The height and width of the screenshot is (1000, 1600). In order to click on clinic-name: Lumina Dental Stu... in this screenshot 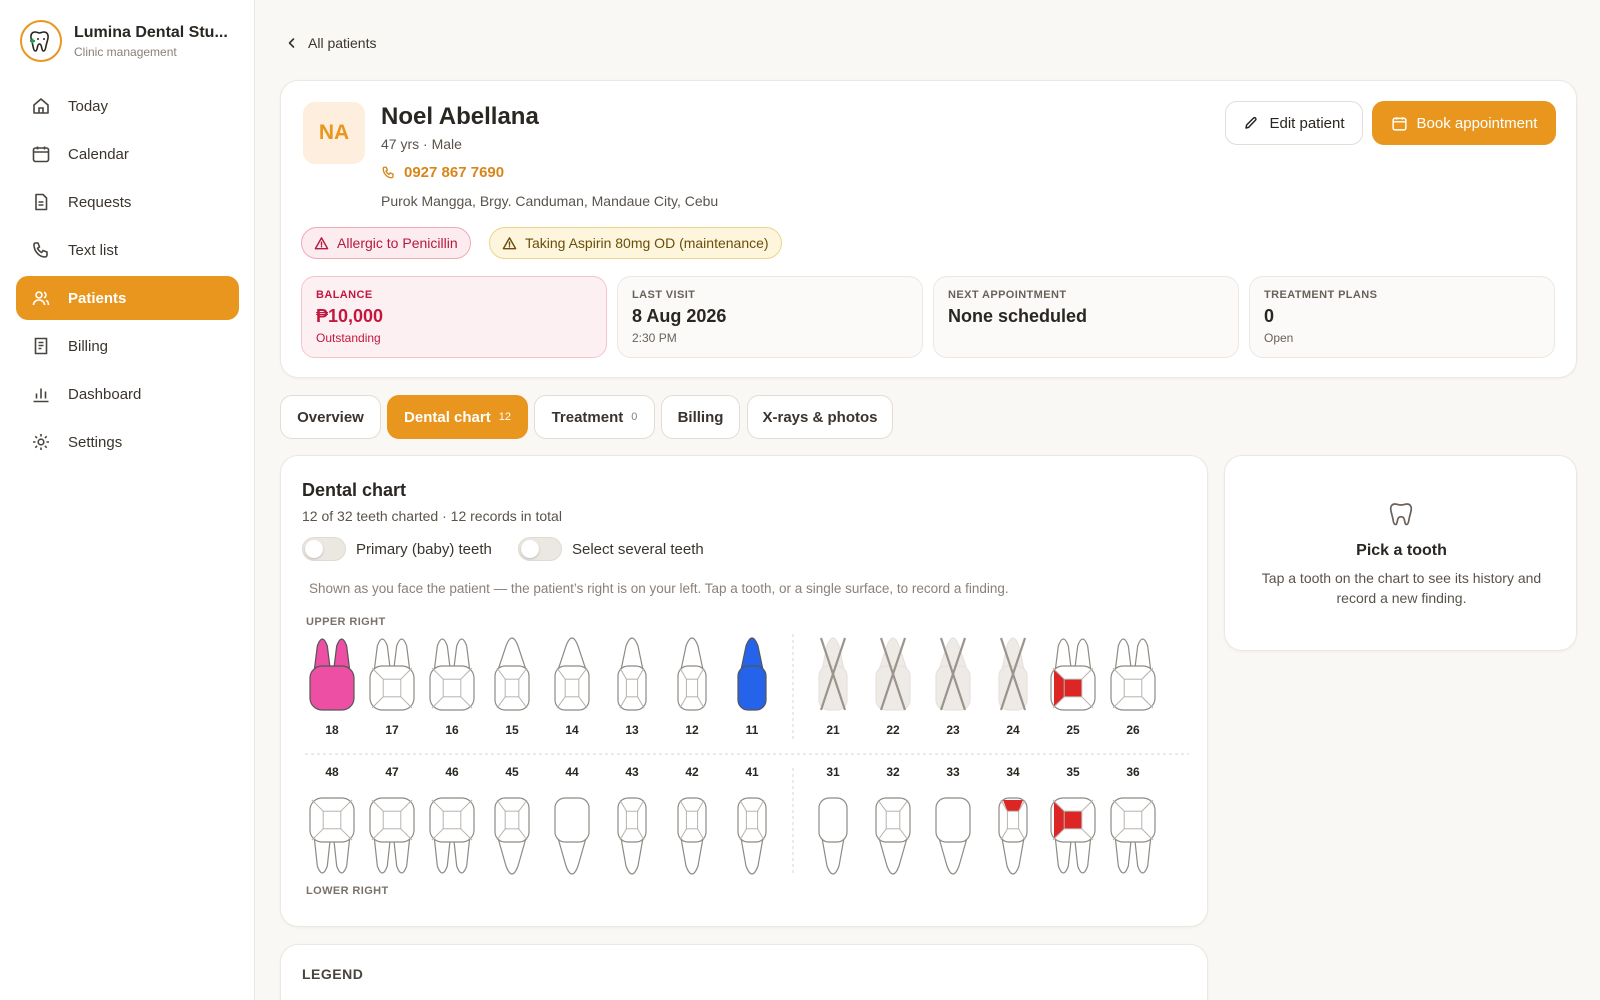, I will do `click(151, 32)`.